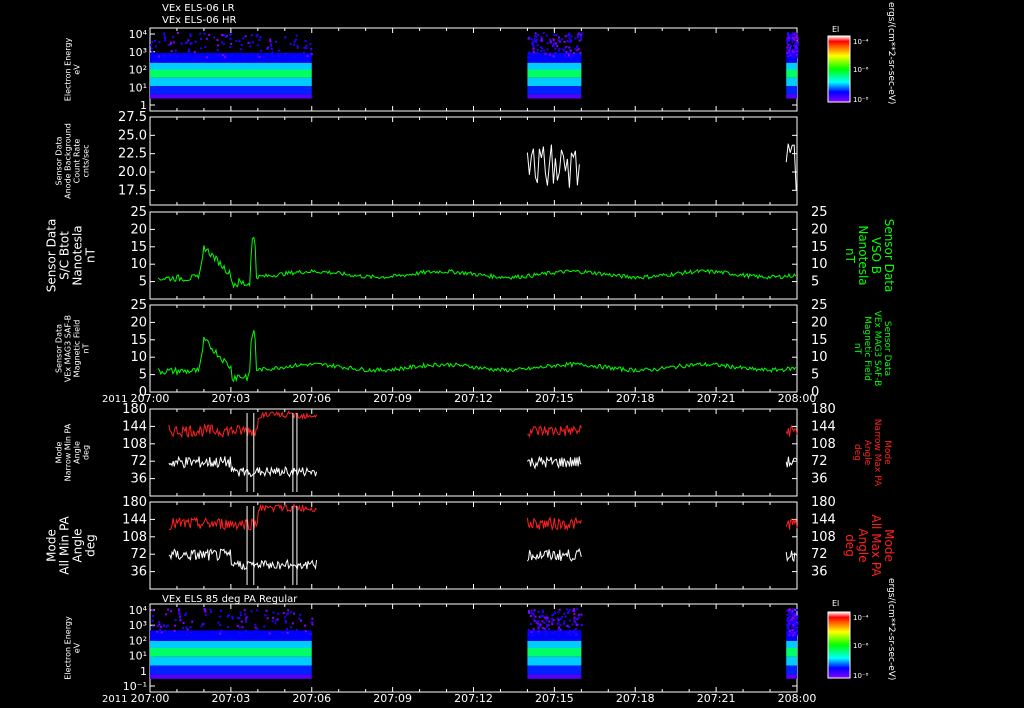  Describe the element at coordinates (138, 305) in the screenshot. I see `y-tick-label: 25` at that location.